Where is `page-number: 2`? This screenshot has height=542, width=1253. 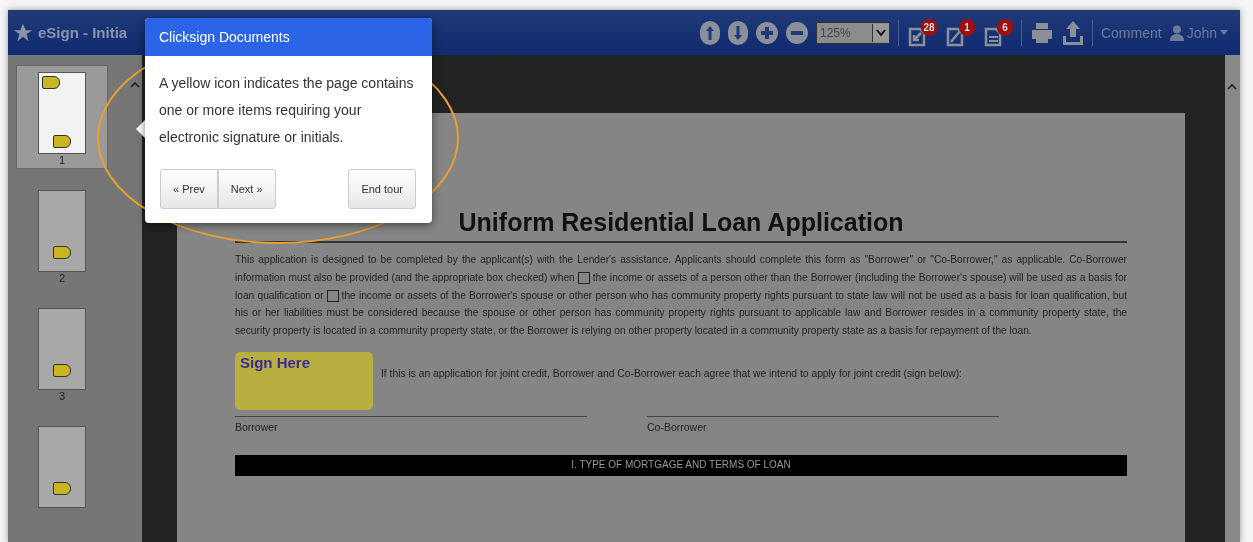 page-number: 2 is located at coordinates (62, 278).